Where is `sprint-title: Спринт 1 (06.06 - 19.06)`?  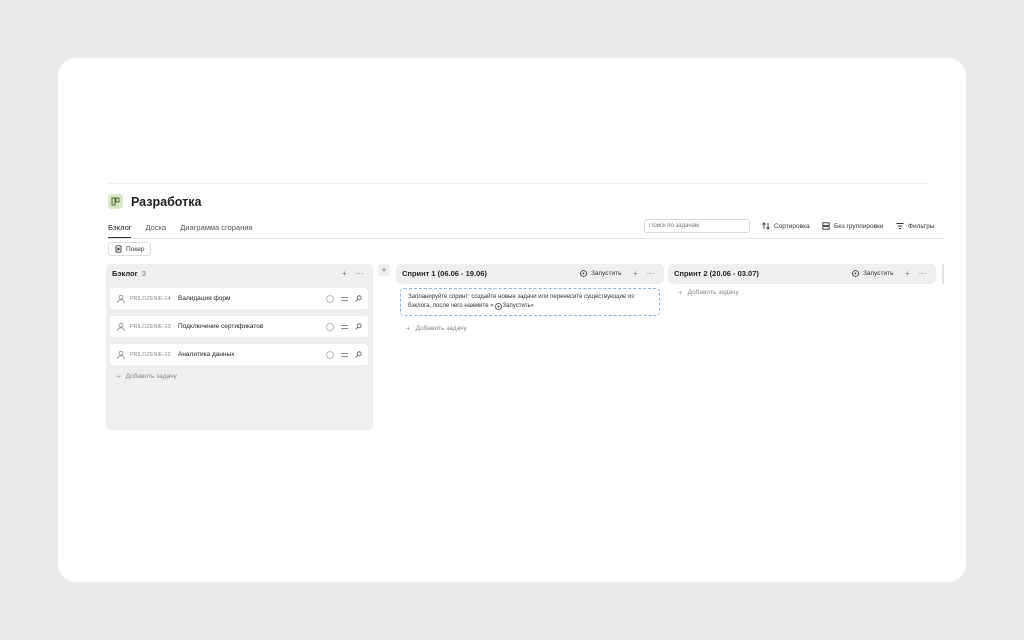 sprint-title: Спринт 1 (06.06 - 19.06) is located at coordinates (444, 273).